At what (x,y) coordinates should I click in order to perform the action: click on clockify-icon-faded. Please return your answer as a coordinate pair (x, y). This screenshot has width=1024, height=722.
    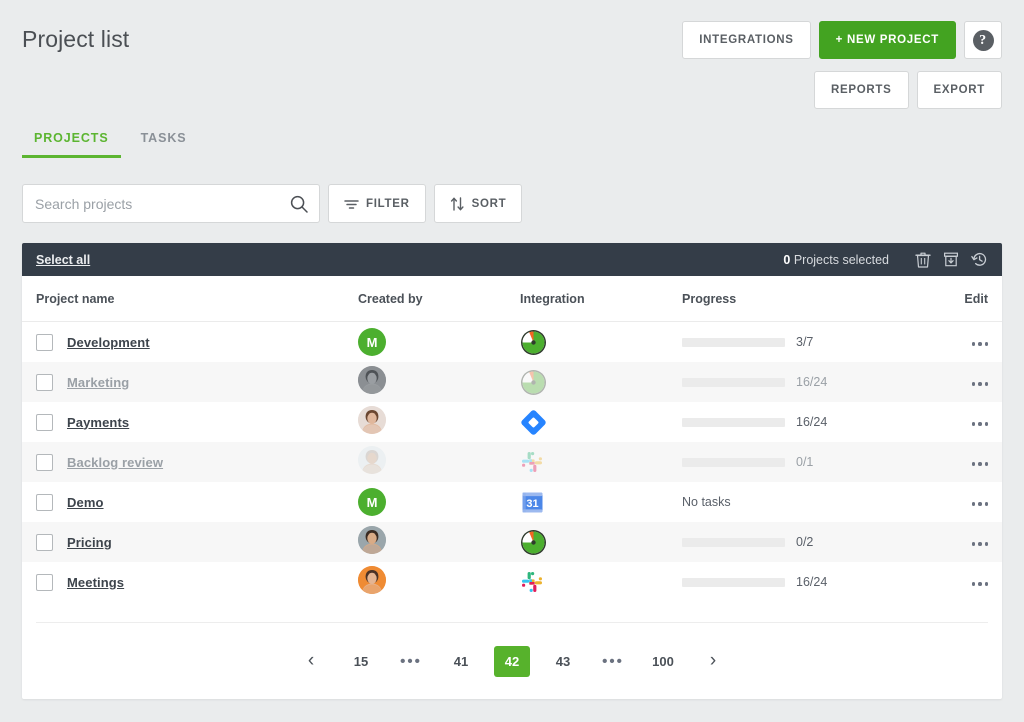
    Looking at the image, I should click on (601, 382).